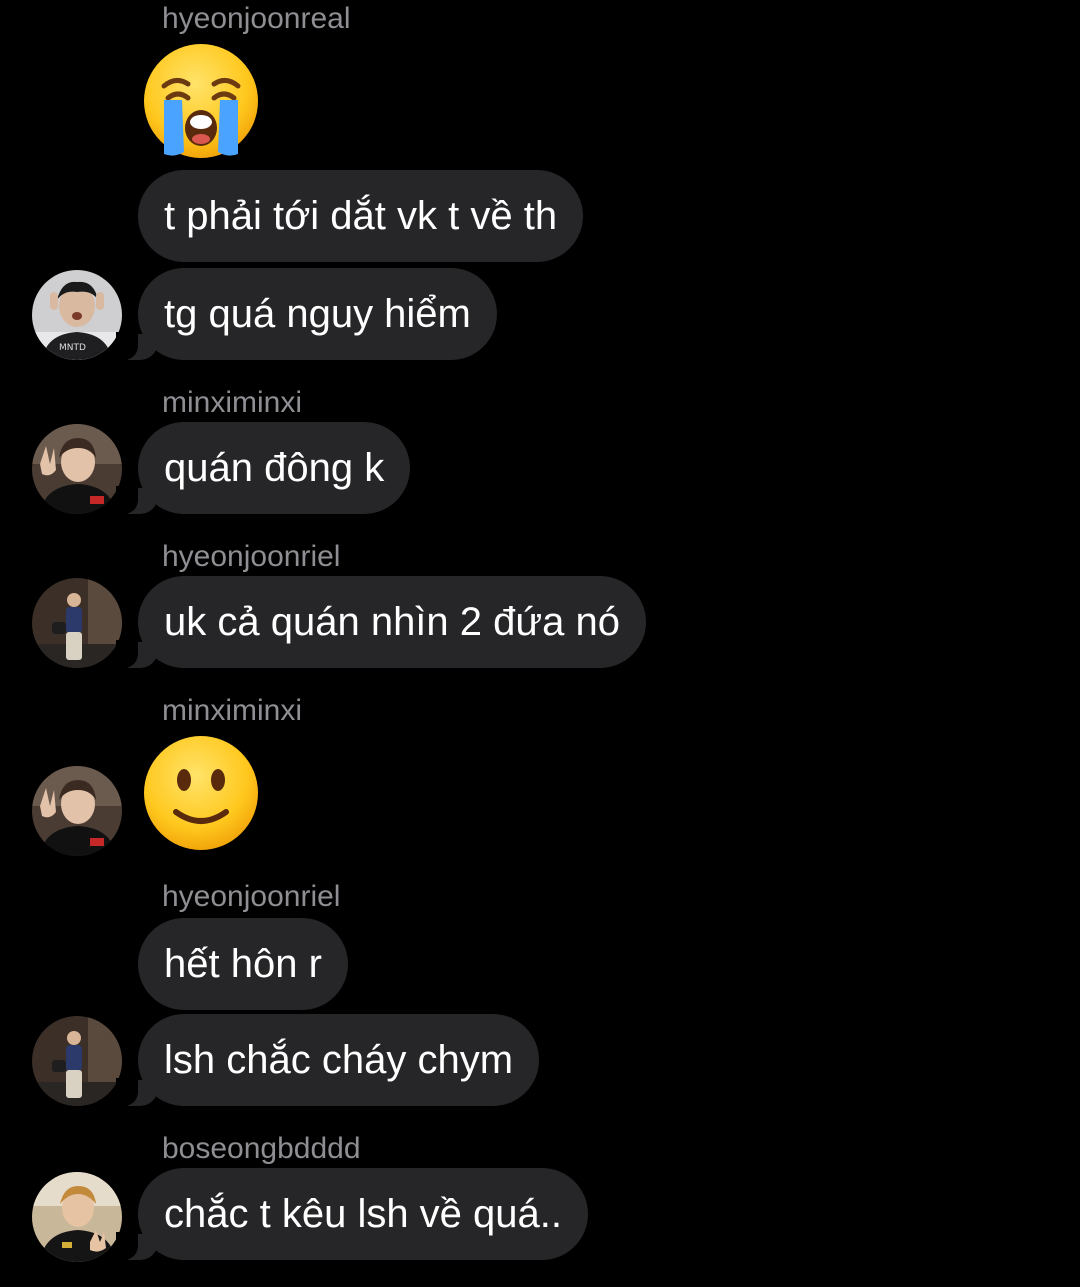 The image size is (1080, 1287). What do you see at coordinates (201, 101) in the screenshot?
I see `loudly-crying-face-icon` at bounding box center [201, 101].